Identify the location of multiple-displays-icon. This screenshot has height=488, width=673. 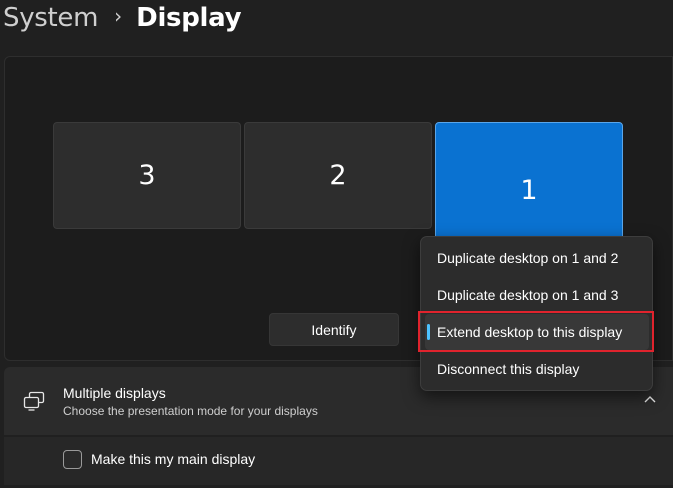
(34, 401).